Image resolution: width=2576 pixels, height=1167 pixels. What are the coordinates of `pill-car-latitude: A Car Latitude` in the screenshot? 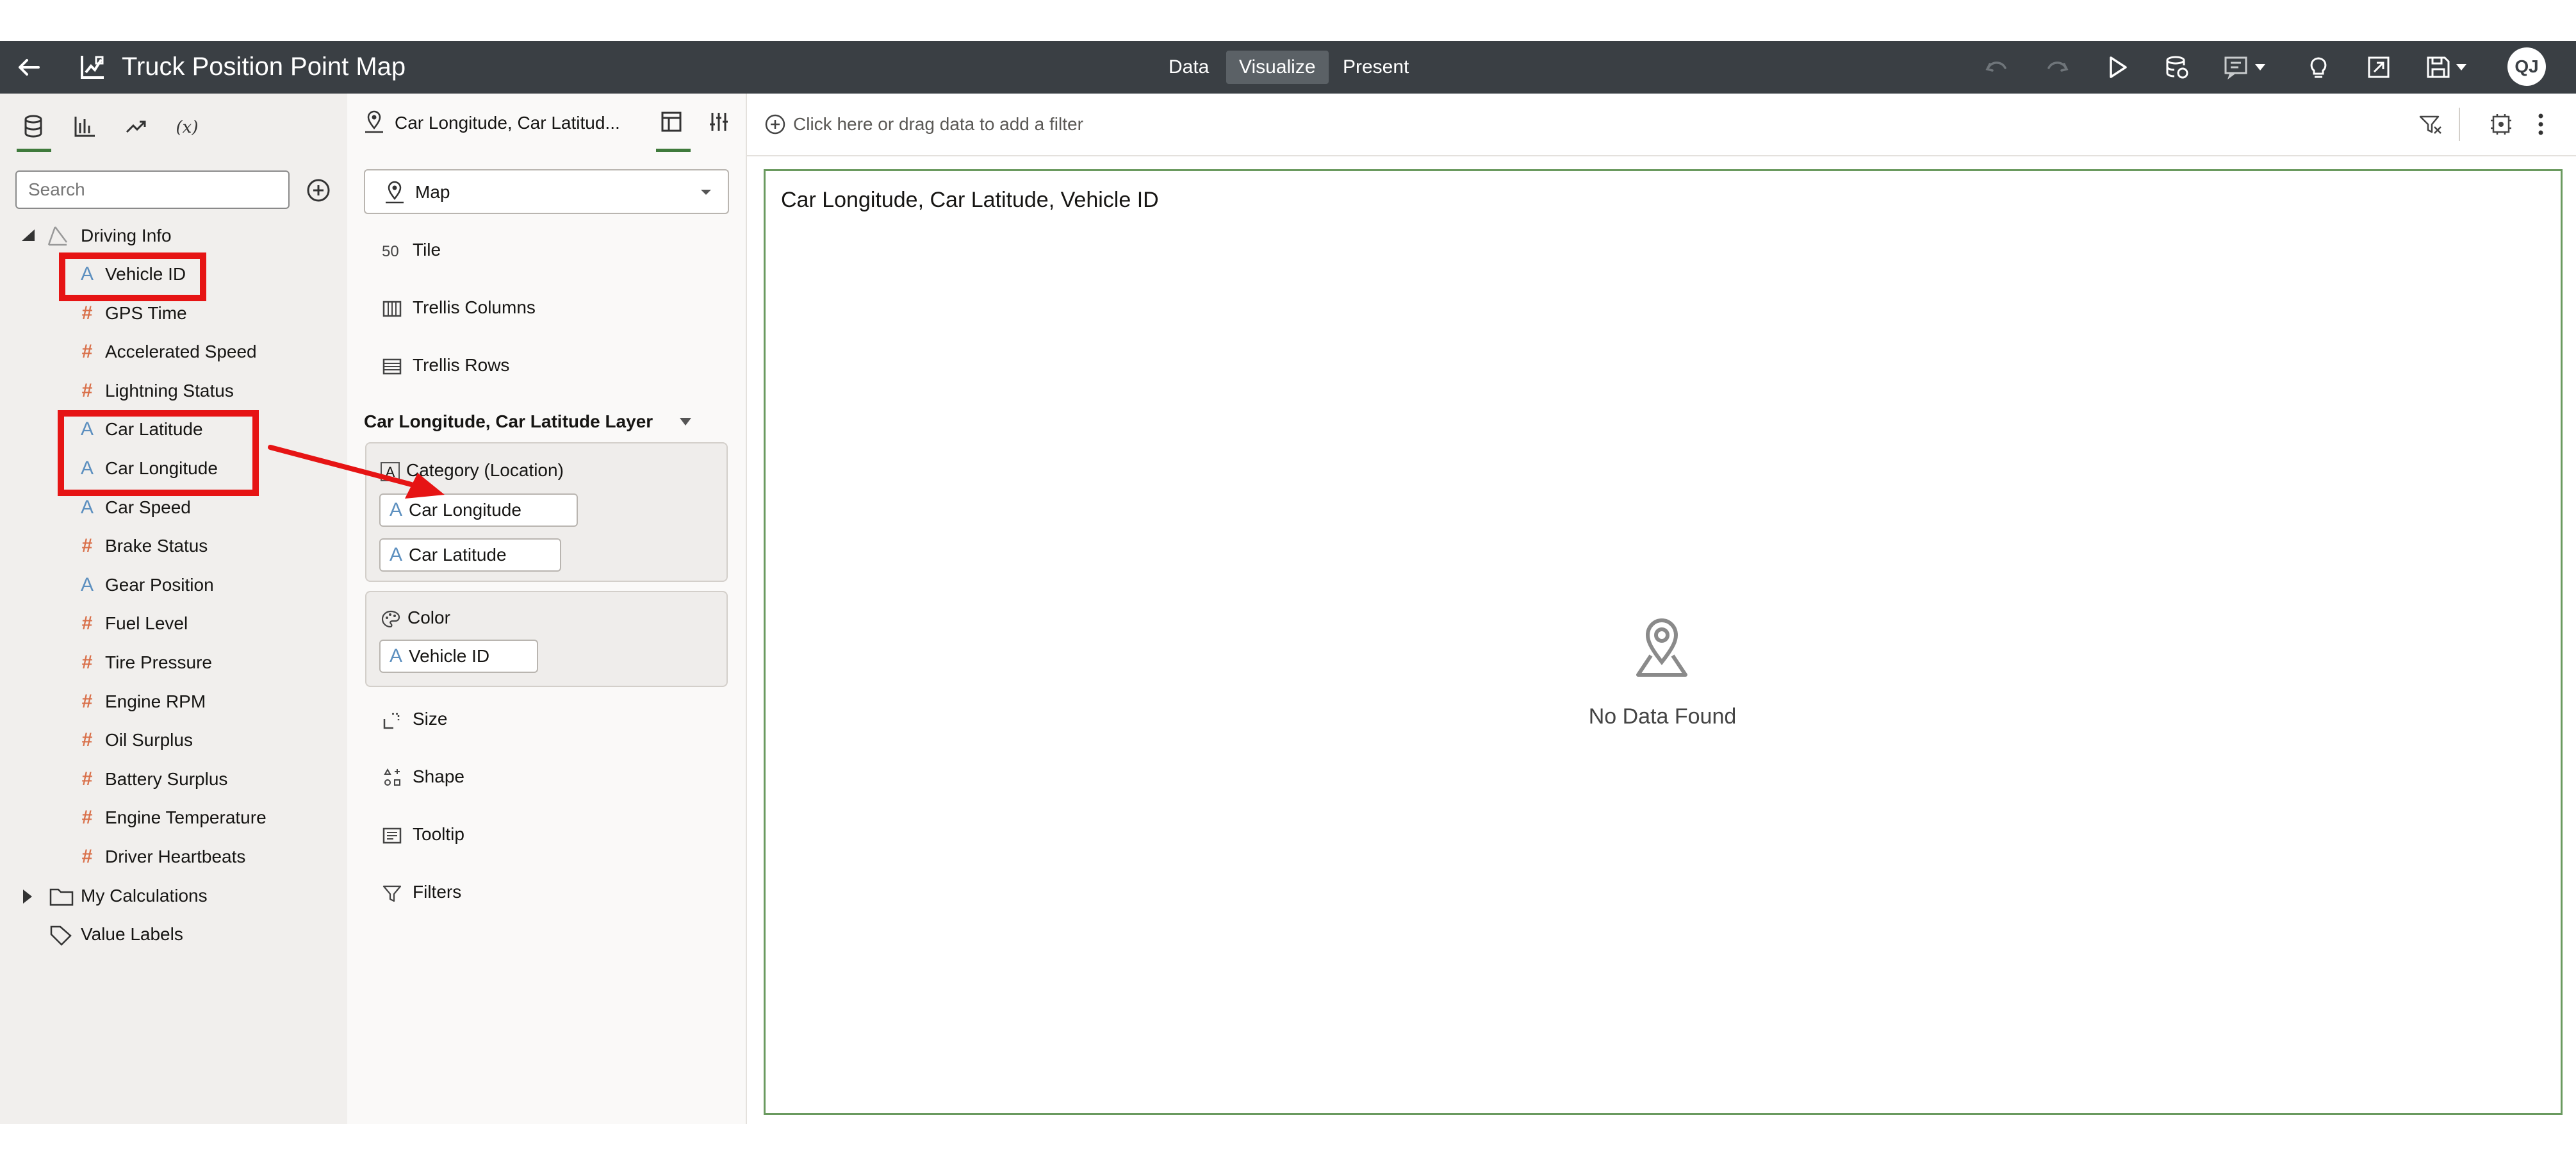 It's located at (470, 555).